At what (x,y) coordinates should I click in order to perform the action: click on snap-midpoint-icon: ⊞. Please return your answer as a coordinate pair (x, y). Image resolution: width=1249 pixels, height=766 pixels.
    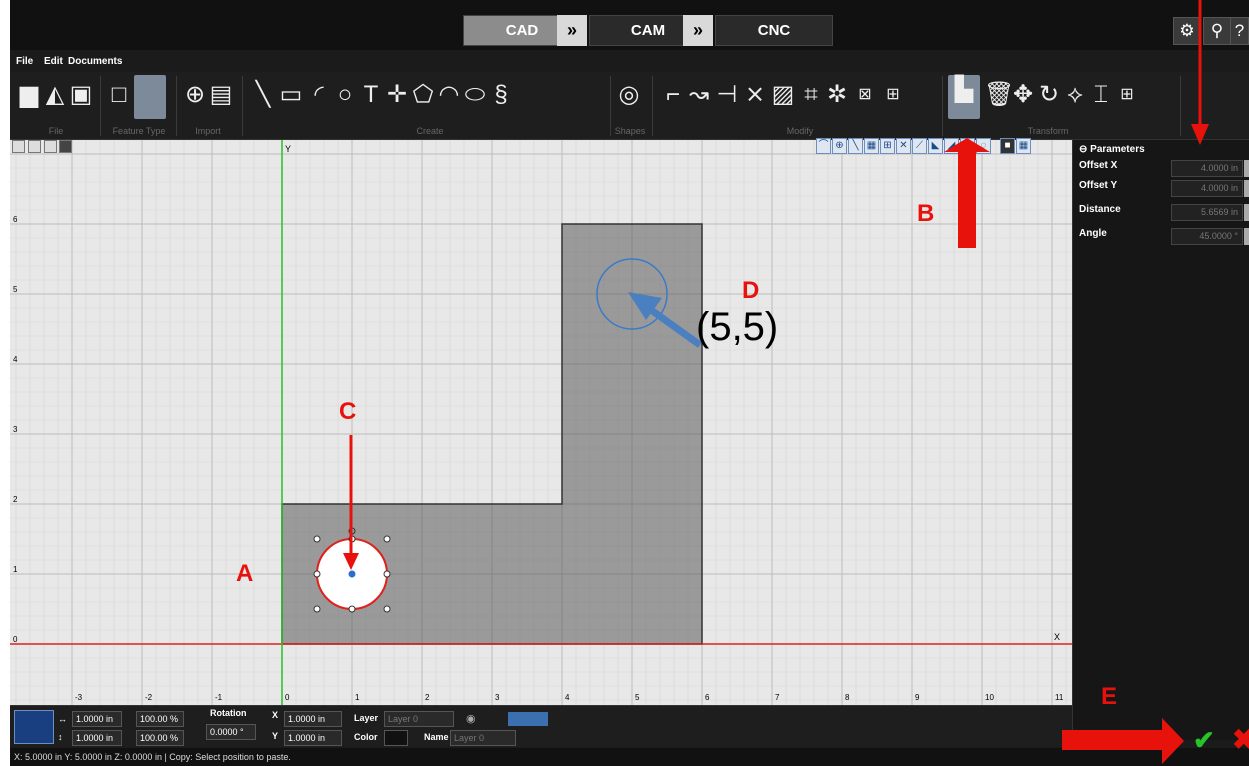
    Looking at the image, I should click on (887, 146).